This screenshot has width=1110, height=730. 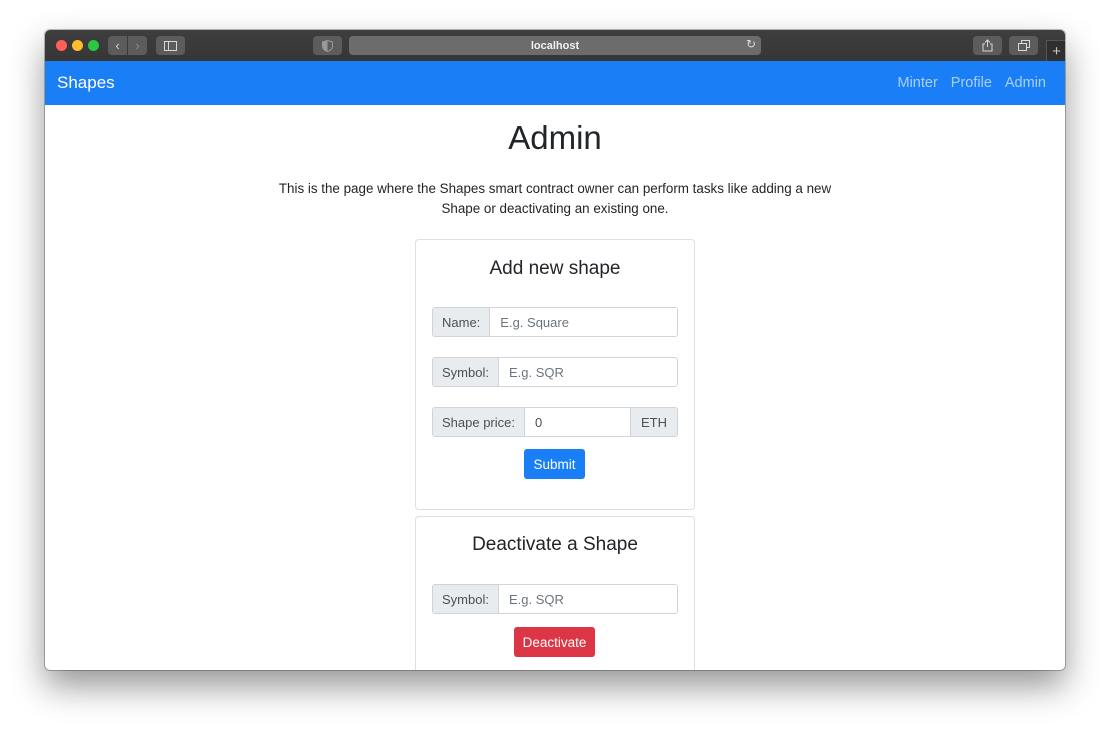 I want to click on address-bar: localhost ↻, so click(x=555, y=45).